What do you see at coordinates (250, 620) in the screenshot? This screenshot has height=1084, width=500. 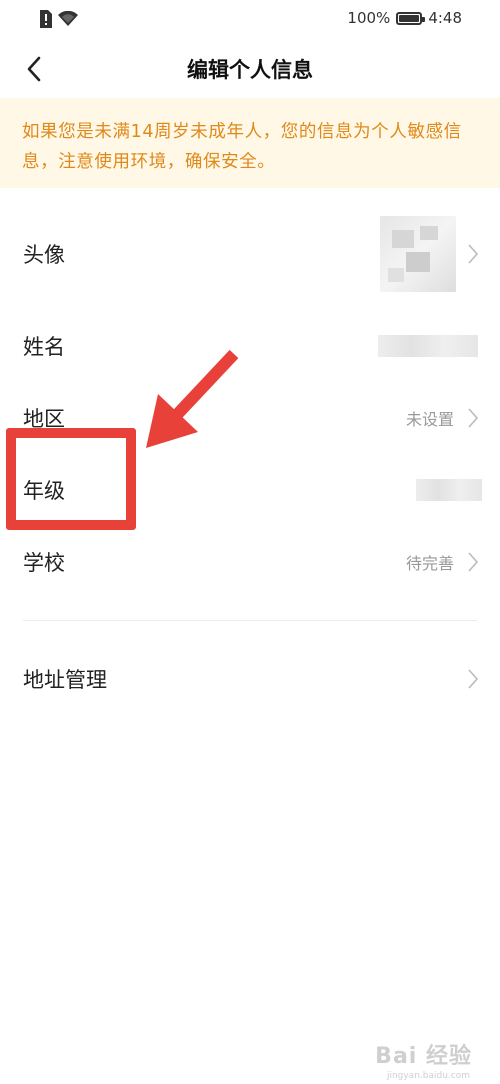 I see `section-divider` at bounding box center [250, 620].